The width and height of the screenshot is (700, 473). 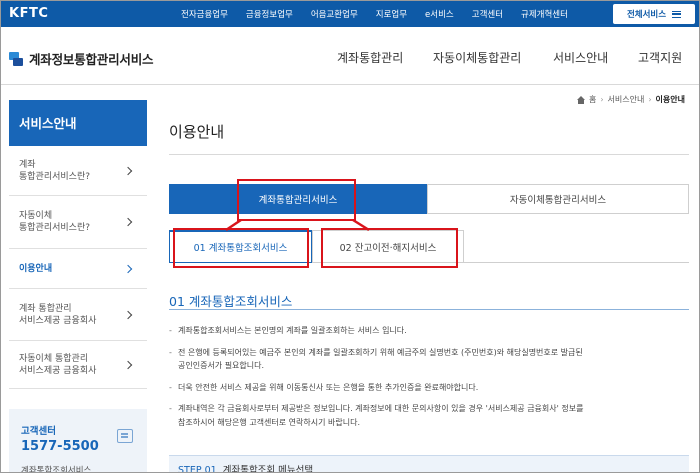 I want to click on calculator-icon, so click(x=125, y=436).